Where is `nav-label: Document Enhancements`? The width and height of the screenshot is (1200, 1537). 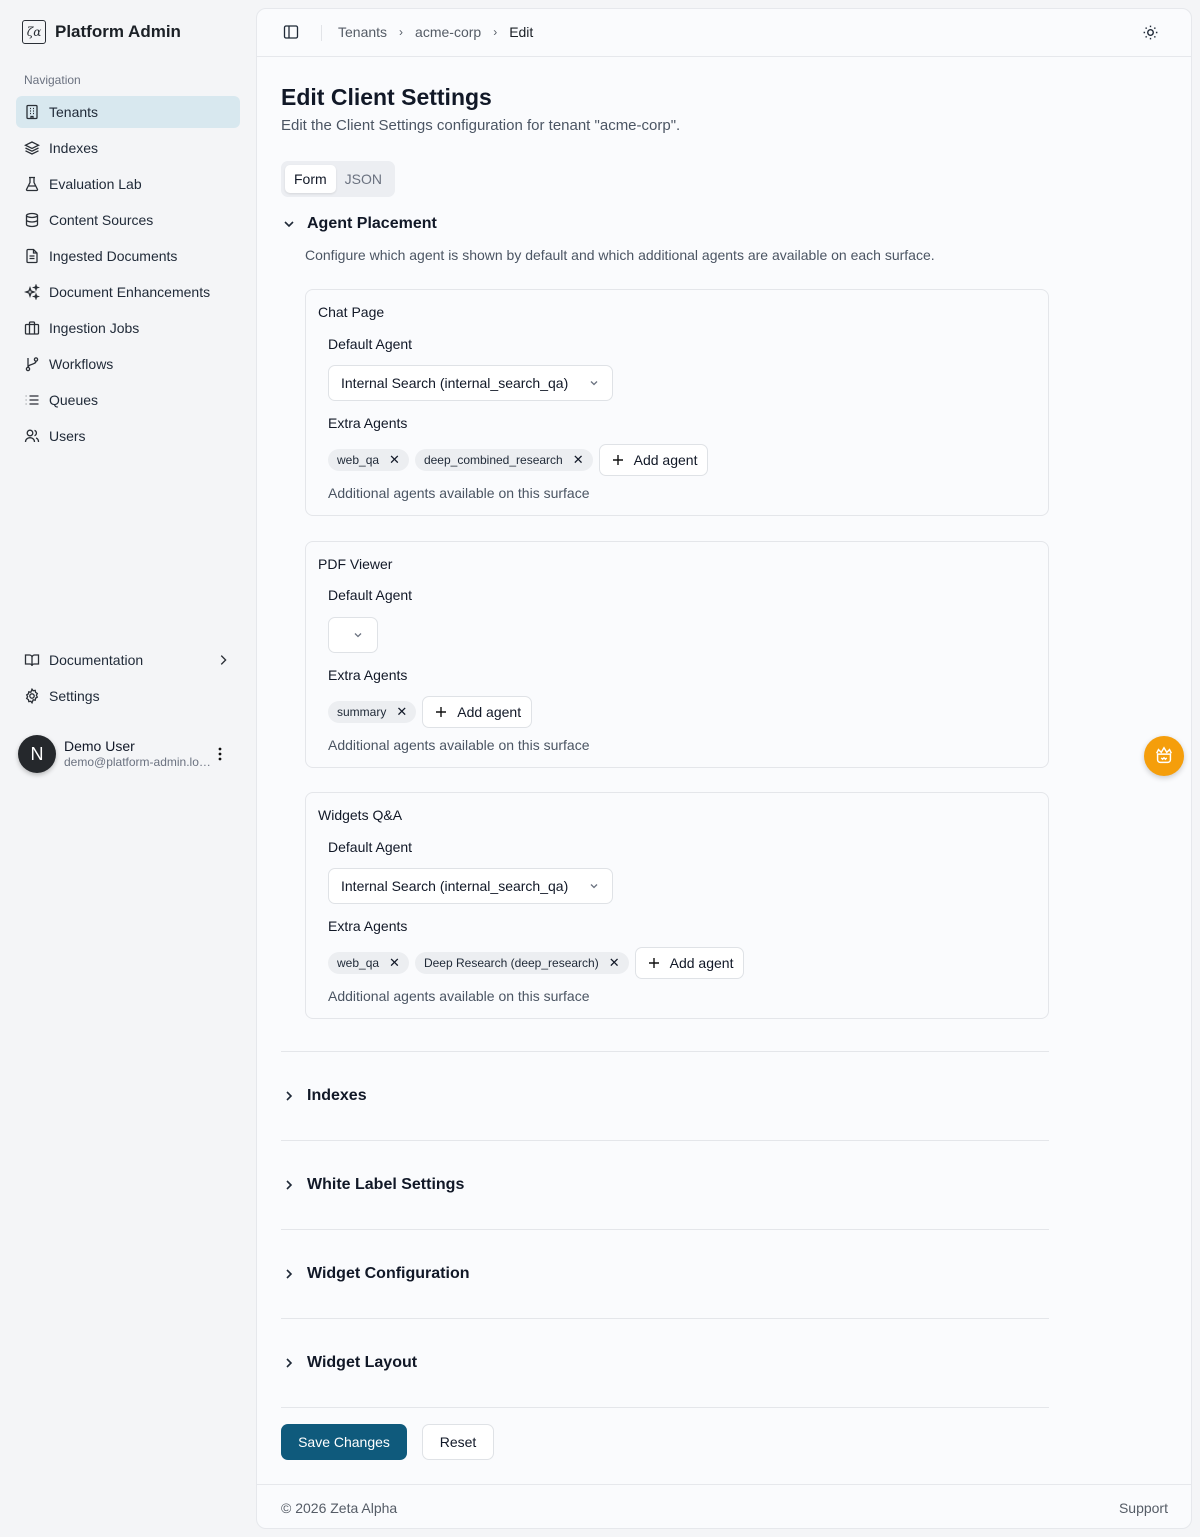 nav-label: Document Enhancements is located at coordinates (130, 292).